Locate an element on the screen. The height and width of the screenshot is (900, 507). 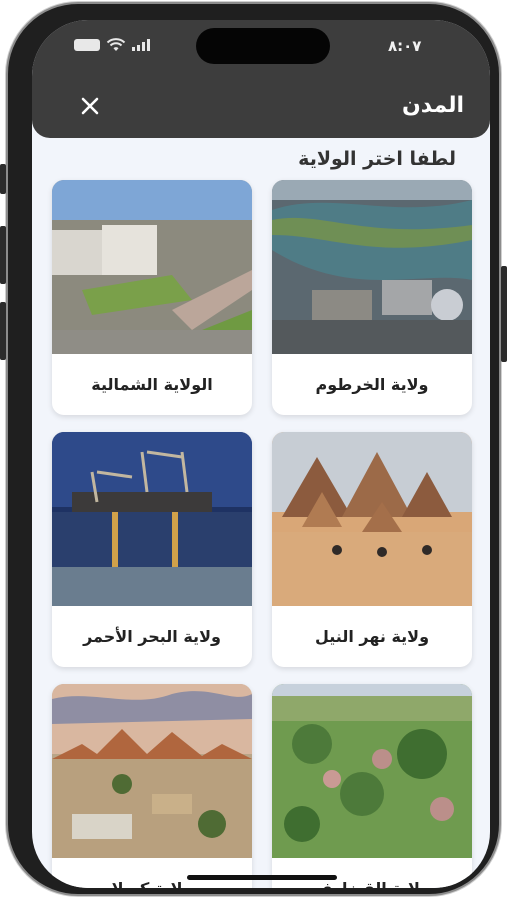
state-name: ولاية كسلا is located at coordinates (152, 873).